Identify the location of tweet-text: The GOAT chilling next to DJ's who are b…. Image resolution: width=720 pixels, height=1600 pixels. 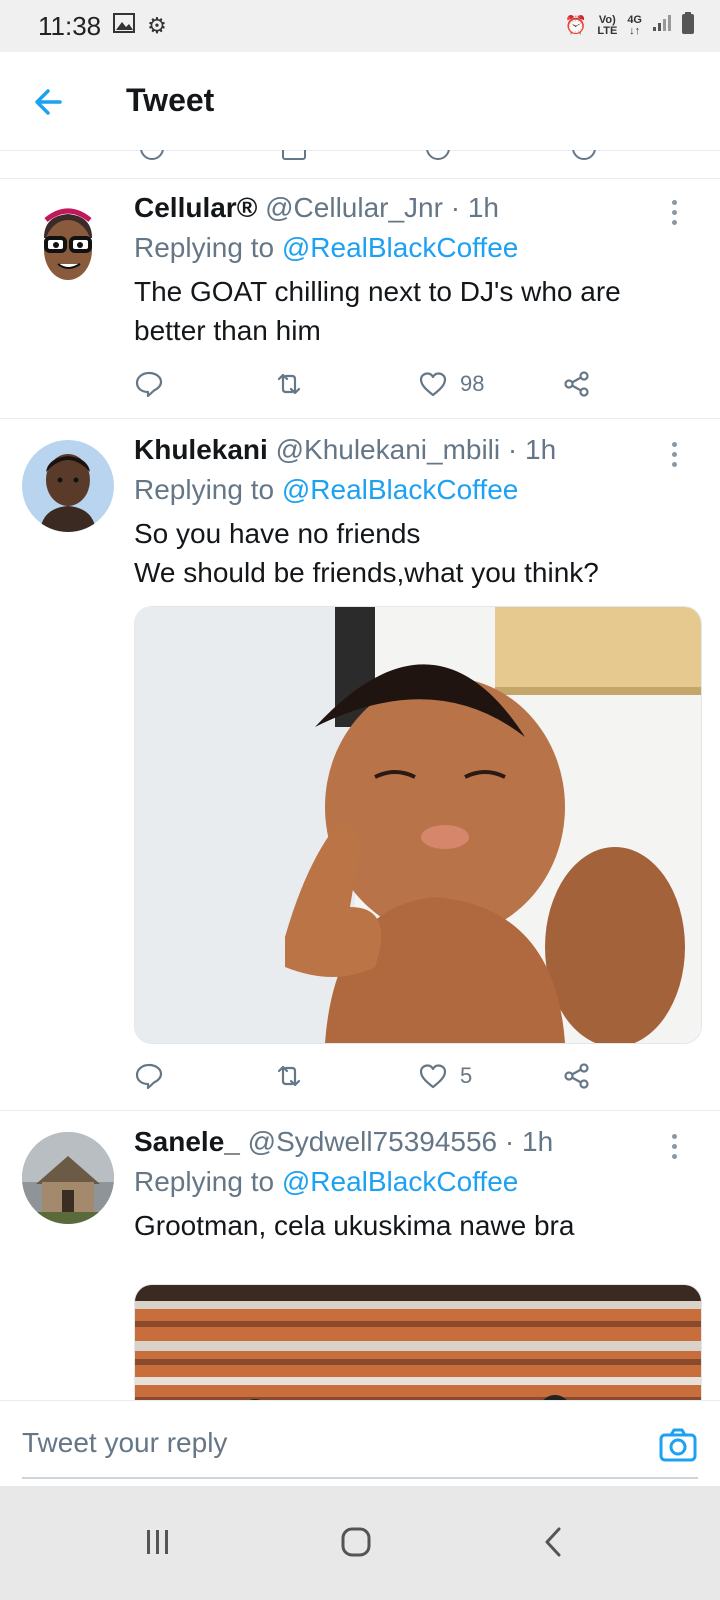
(415, 311).